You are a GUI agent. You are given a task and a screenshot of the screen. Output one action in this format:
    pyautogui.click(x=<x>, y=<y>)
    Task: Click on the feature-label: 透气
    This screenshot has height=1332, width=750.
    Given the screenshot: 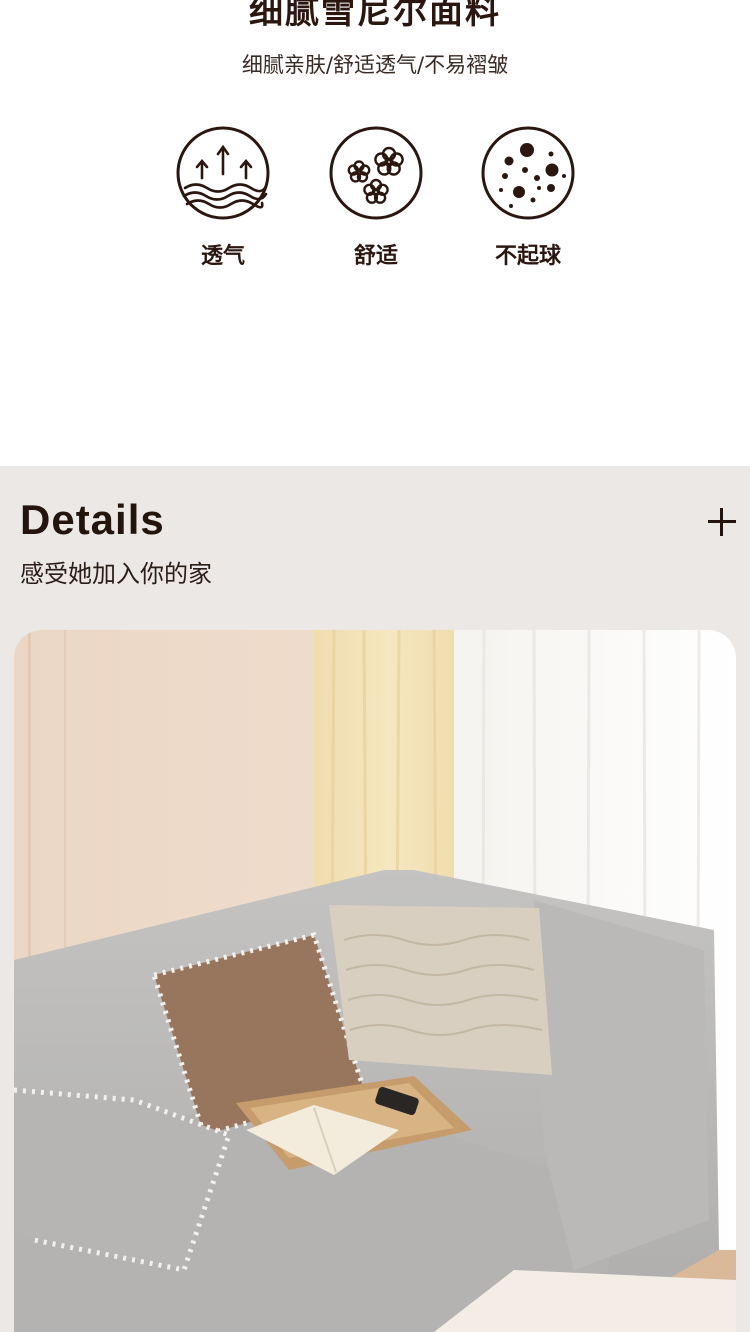 What is the action you would take?
    pyautogui.click(x=222, y=256)
    